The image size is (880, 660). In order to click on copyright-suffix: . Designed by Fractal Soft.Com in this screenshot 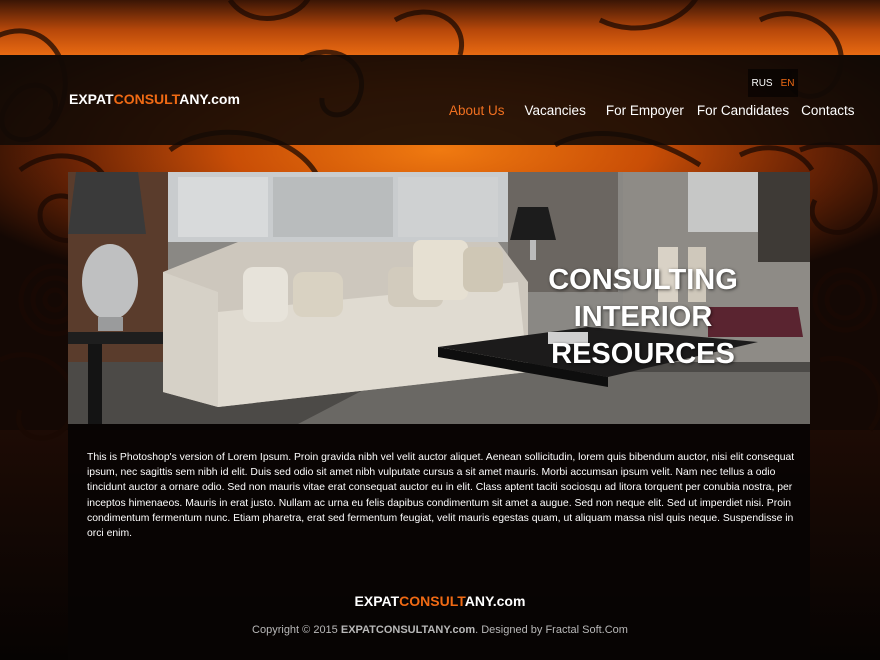, I will do `click(551, 630)`.